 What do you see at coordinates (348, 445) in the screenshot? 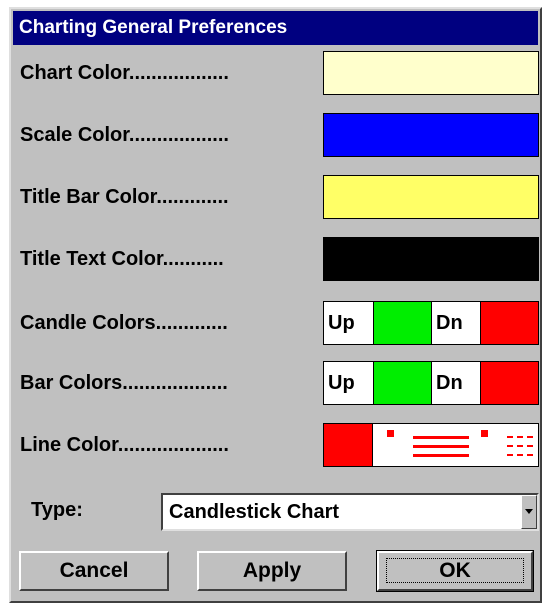
I see `line-color-fill` at bounding box center [348, 445].